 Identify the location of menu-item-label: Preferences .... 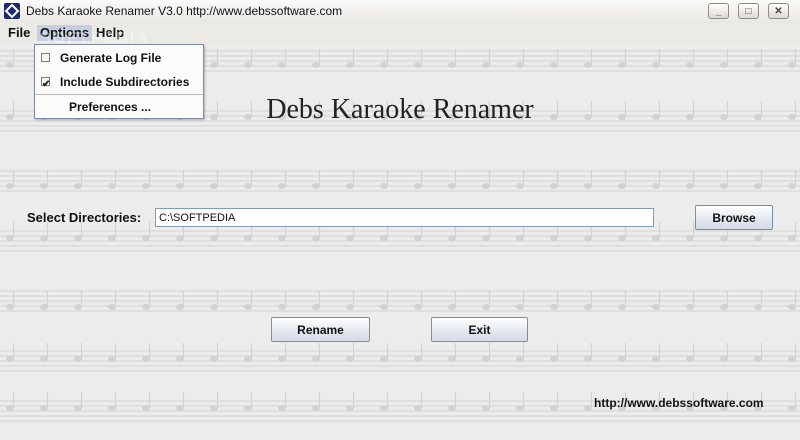
(110, 107).